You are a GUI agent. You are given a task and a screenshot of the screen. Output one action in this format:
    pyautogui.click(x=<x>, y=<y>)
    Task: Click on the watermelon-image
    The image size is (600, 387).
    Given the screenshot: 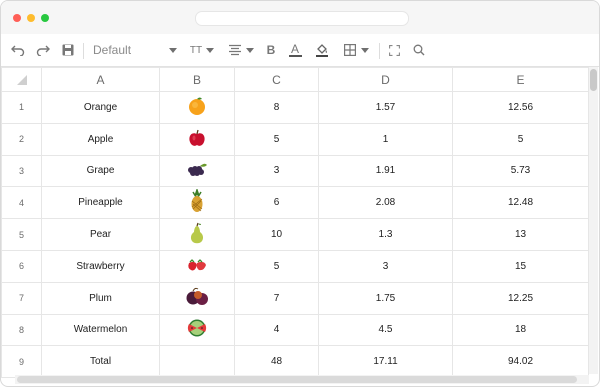 What is the action you would take?
    pyautogui.click(x=197, y=329)
    